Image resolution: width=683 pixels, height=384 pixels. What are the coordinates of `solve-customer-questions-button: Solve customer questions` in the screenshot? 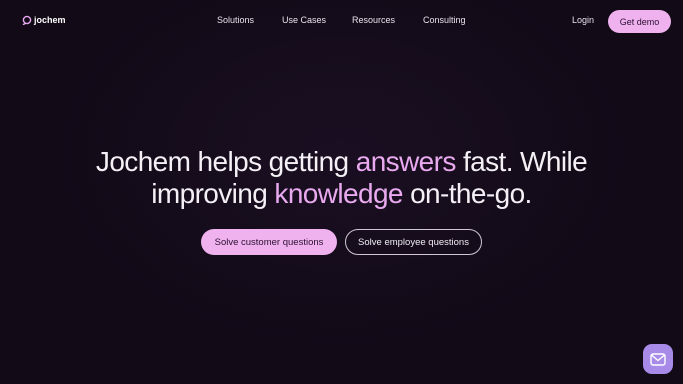 It's located at (269, 242).